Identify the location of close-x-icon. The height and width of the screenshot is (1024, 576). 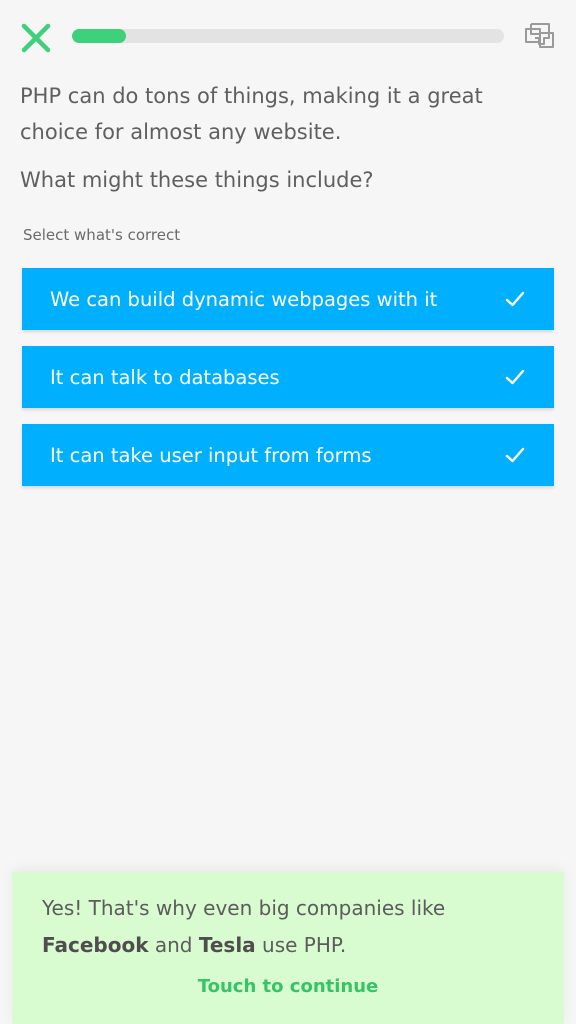
(36, 38).